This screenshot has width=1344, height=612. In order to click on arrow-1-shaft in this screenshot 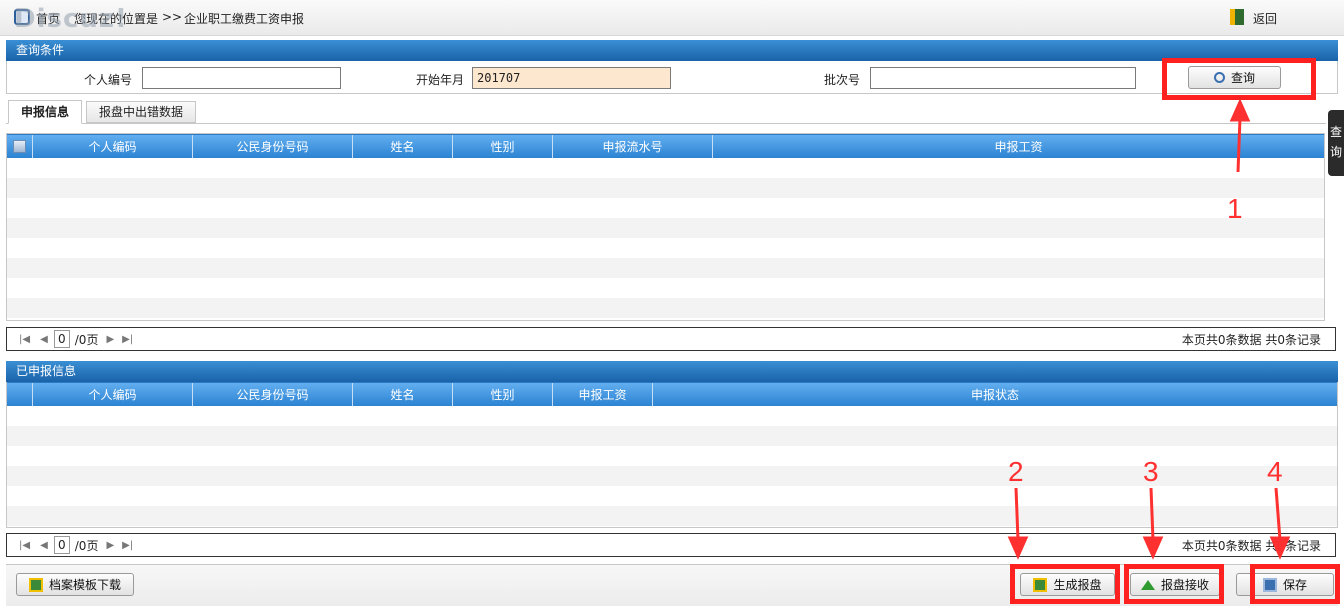, I will do `click(1239, 145)`.